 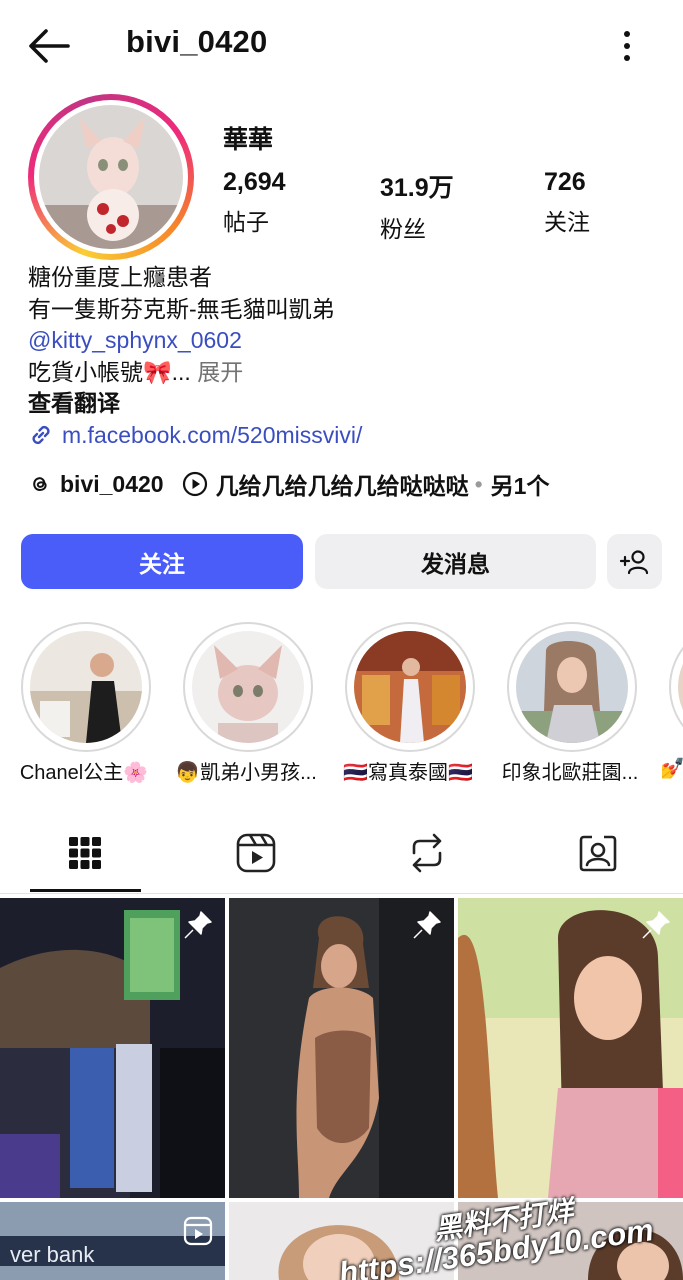 What do you see at coordinates (567, 222) in the screenshot?
I see `following-label: 关注` at bounding box center [567, 222].